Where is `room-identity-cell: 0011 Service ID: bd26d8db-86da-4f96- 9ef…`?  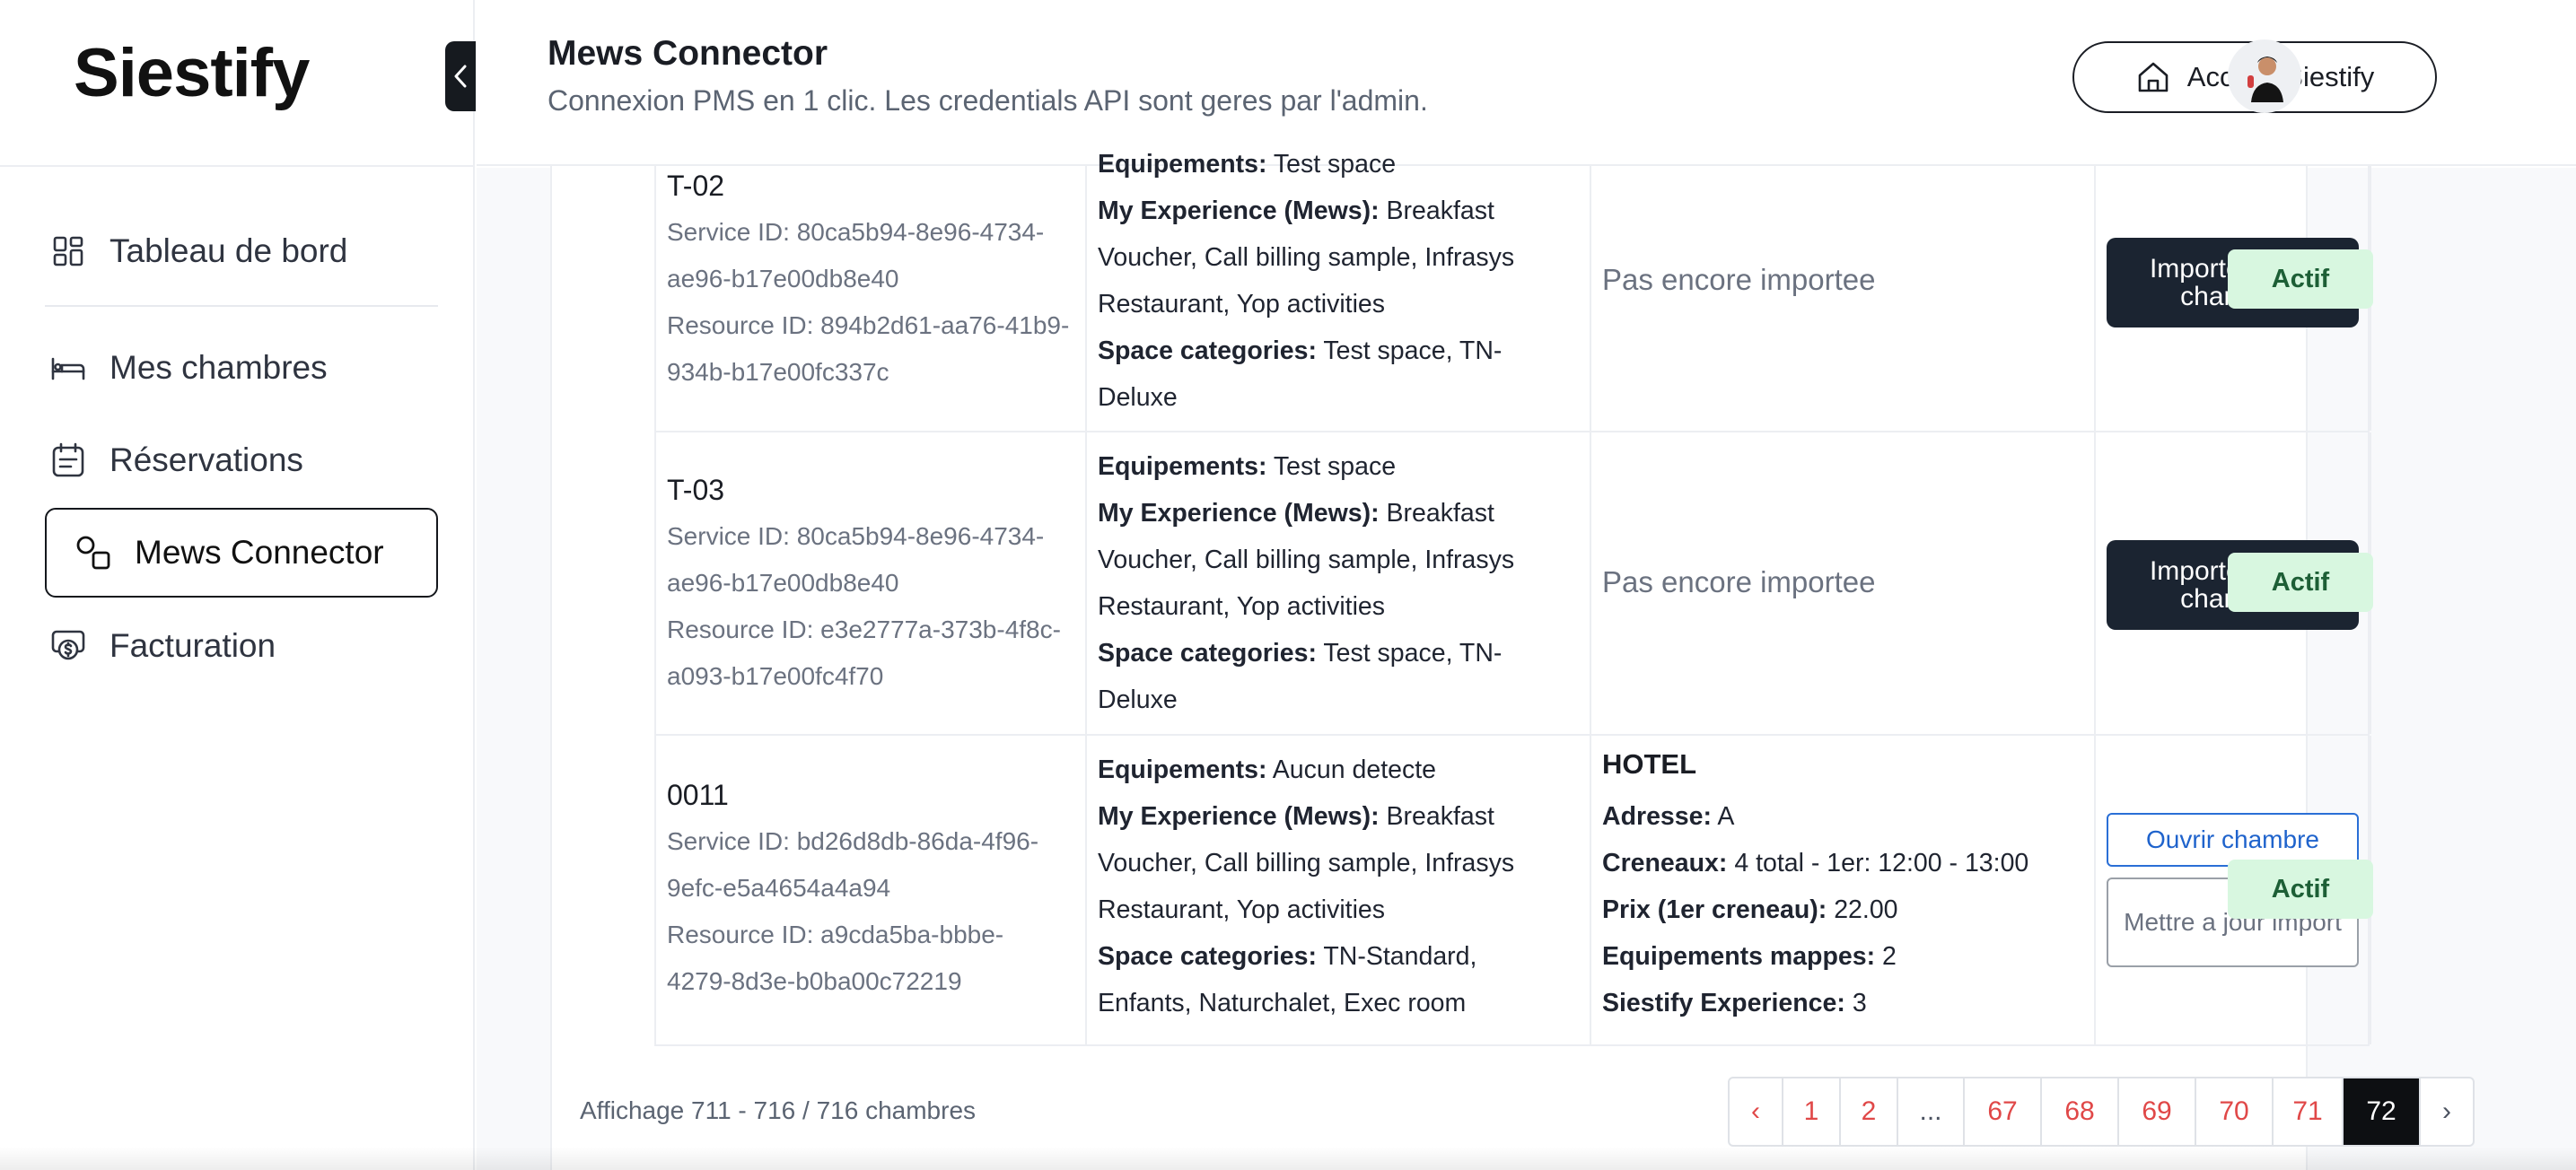 room-identity-cell: 0011 Service ID: bd26d8db-86da-4f96- 9ef… is located at coordinates (871, 890).